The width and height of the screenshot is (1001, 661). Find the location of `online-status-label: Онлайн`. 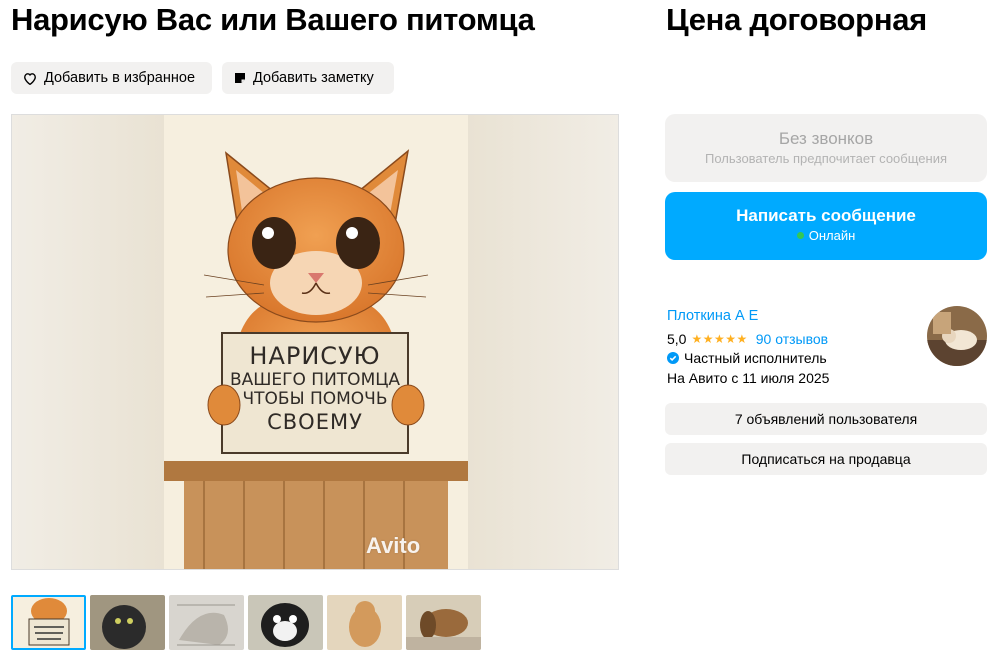

online-status-label: Онлайн is located at coordinates (832, 235).